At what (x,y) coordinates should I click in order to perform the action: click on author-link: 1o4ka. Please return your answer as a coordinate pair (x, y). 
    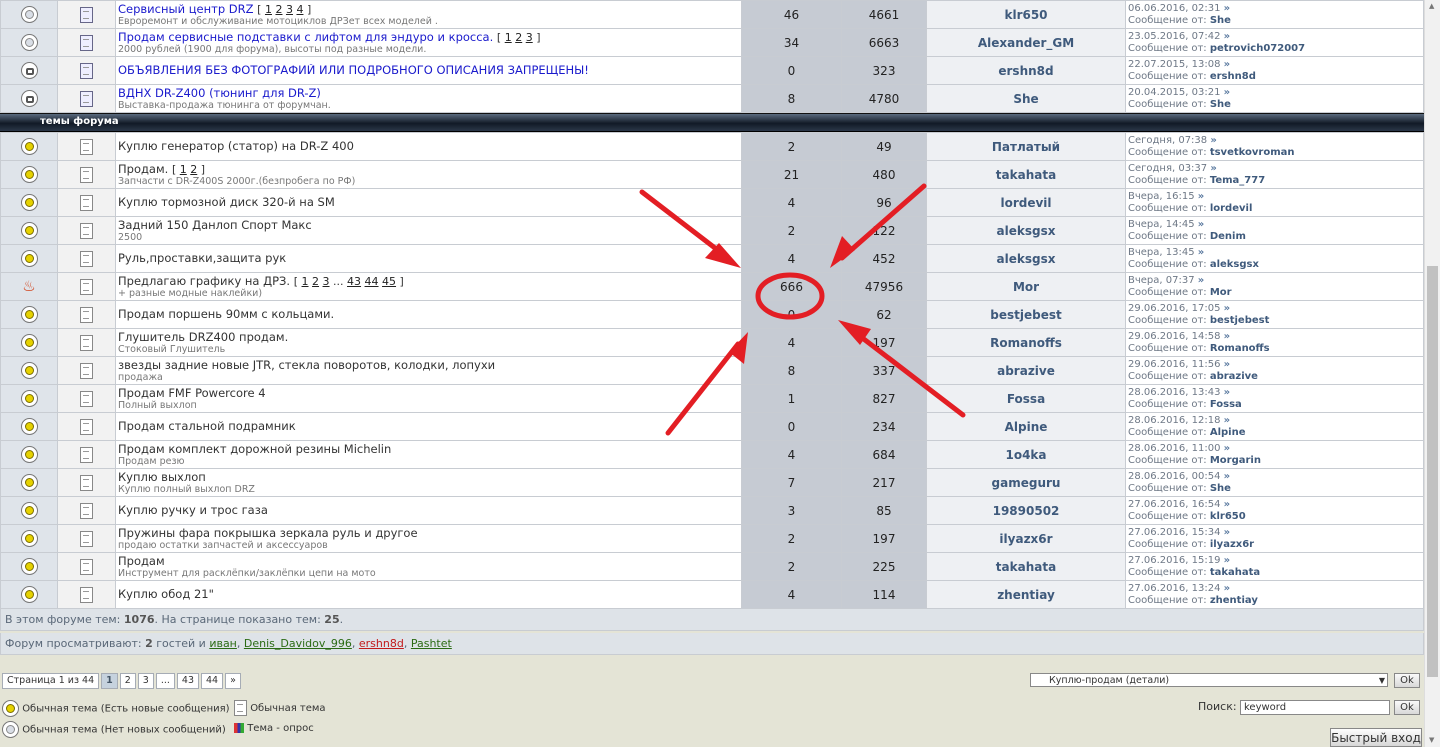
    Looking at the image, I should click on (1025, 455).